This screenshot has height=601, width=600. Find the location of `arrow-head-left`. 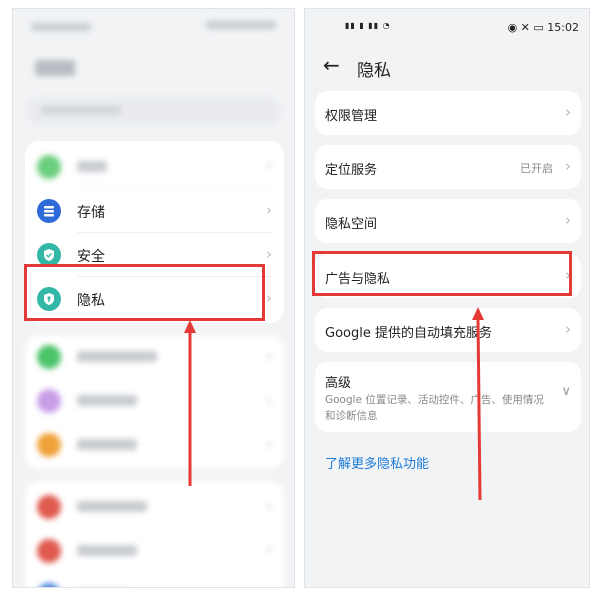

arrow-head-left is located at coordinates (190, 326).